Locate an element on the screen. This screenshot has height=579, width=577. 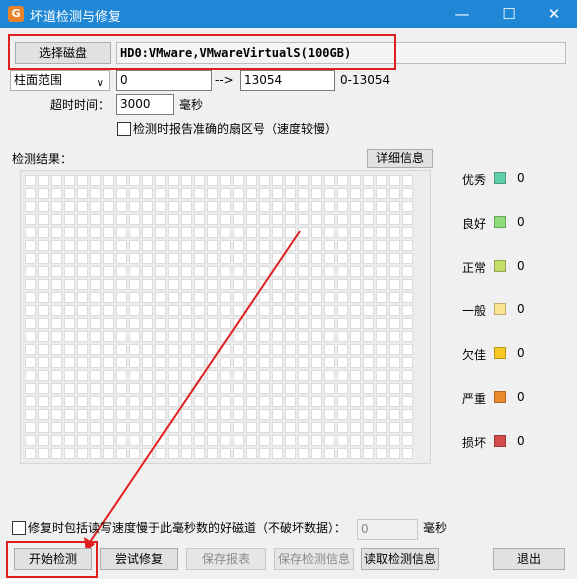
repair-threshold-input: 0 is located at coordinates (387, 529).